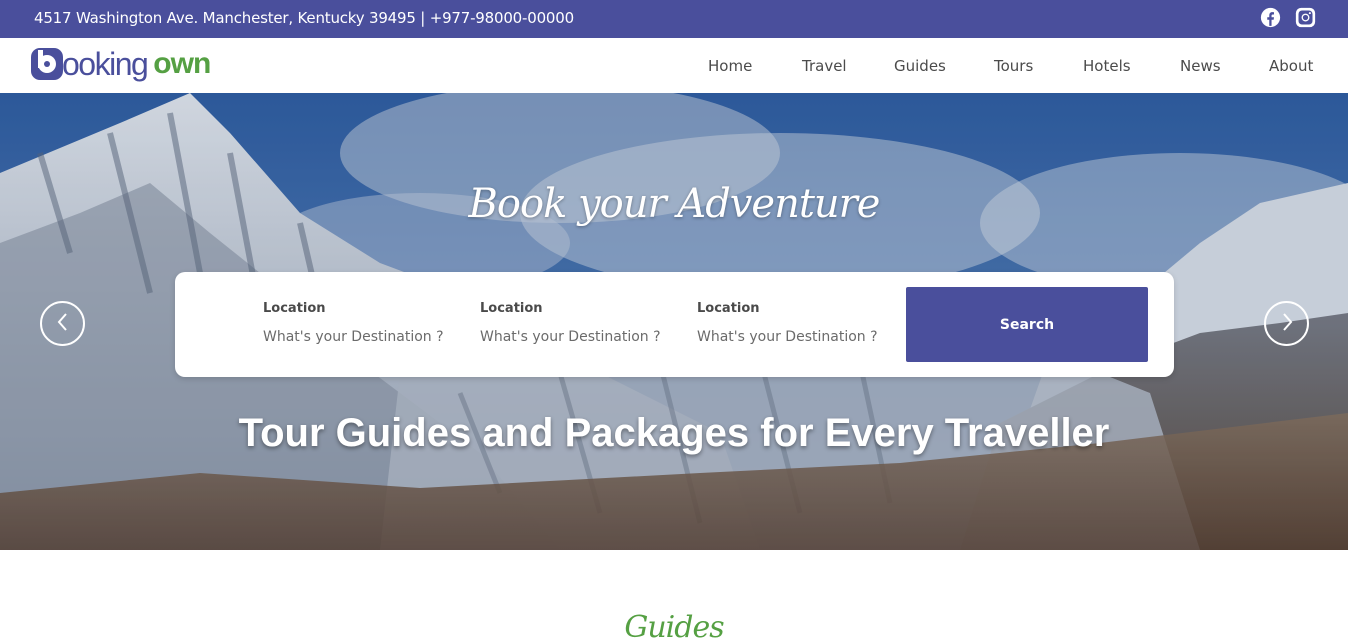  What do you see at coordinates (47, 64) in the screenshot?
I see `logo-b-mark` at bounding box center [47, 64].